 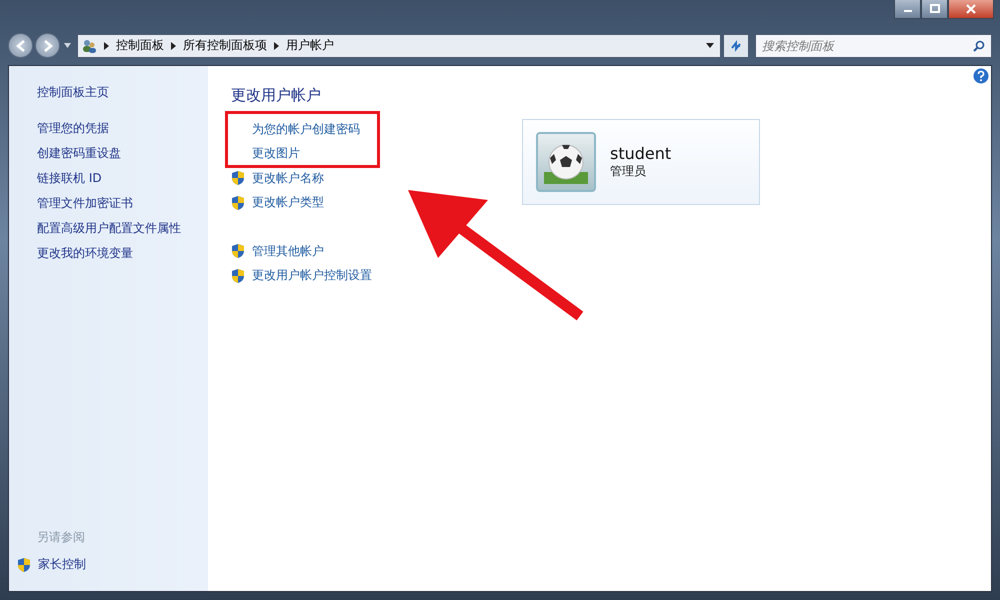 I want to click on search-icon, so click(x=979, y=46).